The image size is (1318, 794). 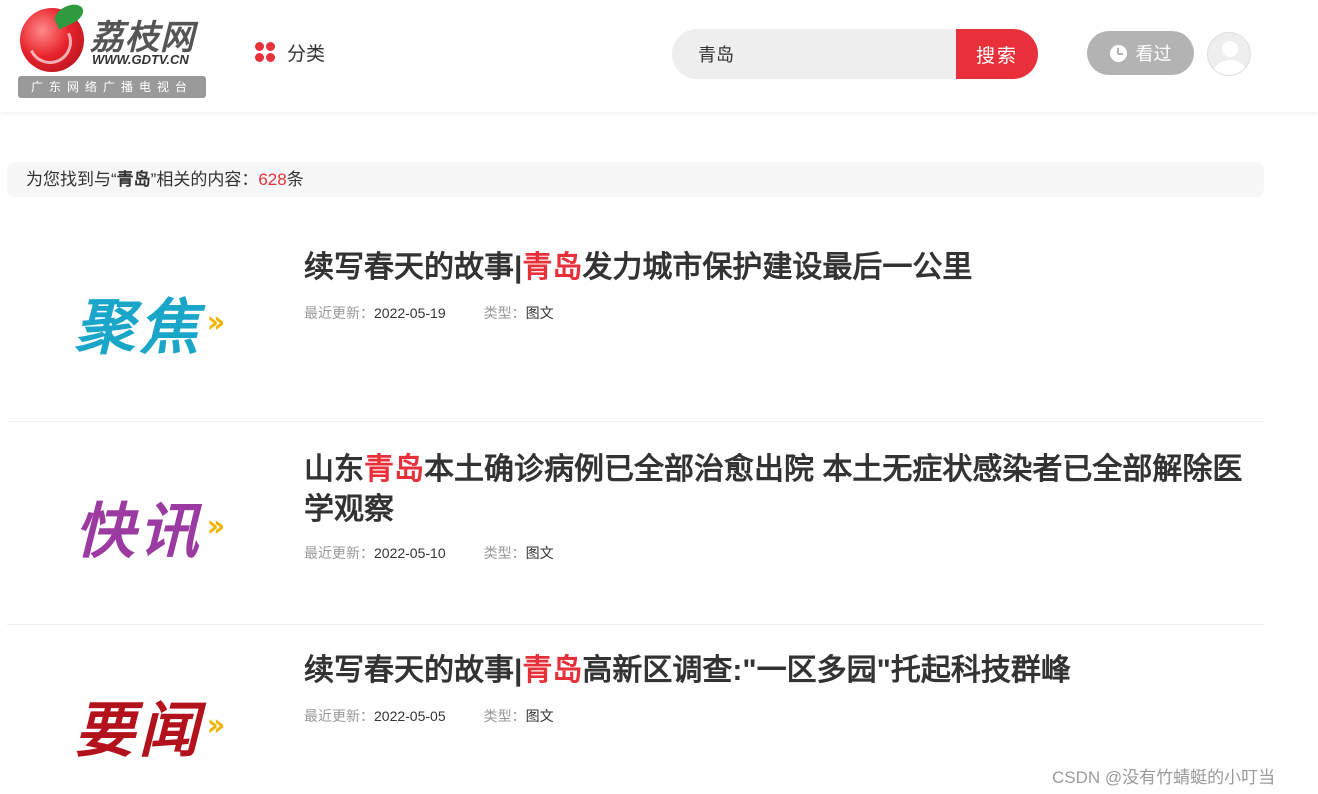 What do you see at coordinates (272, 179) in the screenshot?
I see `result-count: 628` at bounding box center [272, 179].